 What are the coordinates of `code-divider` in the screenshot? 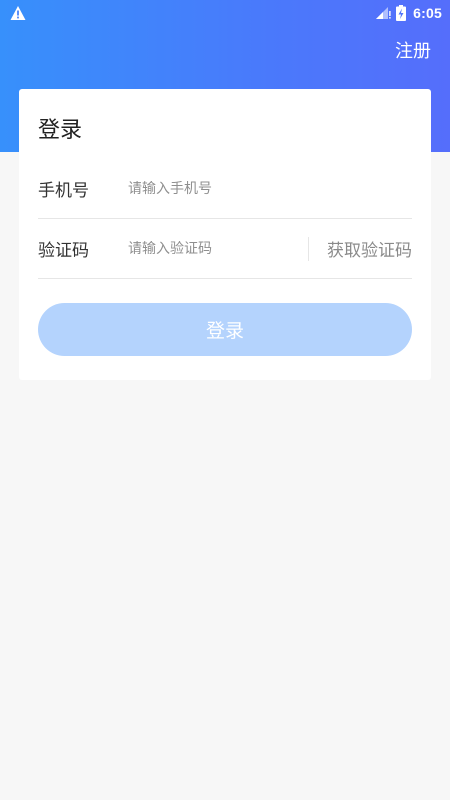 It's located at (308, 248).